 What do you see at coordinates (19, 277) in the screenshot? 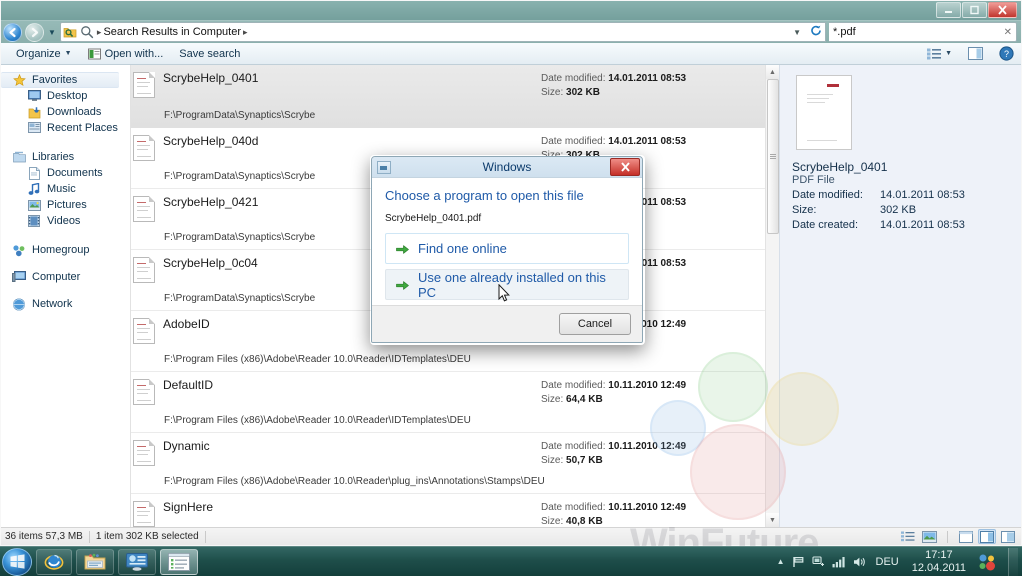
I see `computer-icon` at bounding box center [19, 277].